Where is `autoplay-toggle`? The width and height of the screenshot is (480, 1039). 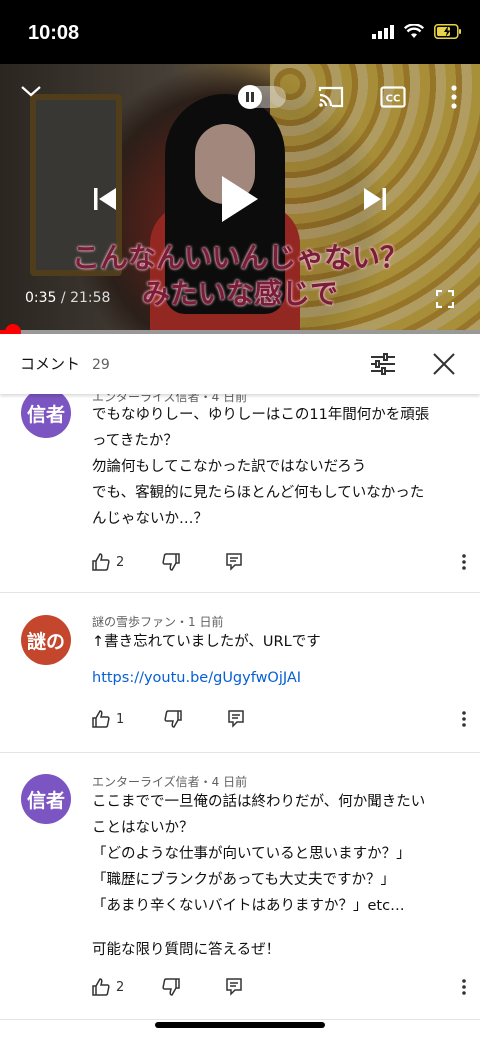
autoplay-toggle is located at coordinates (262, 97).